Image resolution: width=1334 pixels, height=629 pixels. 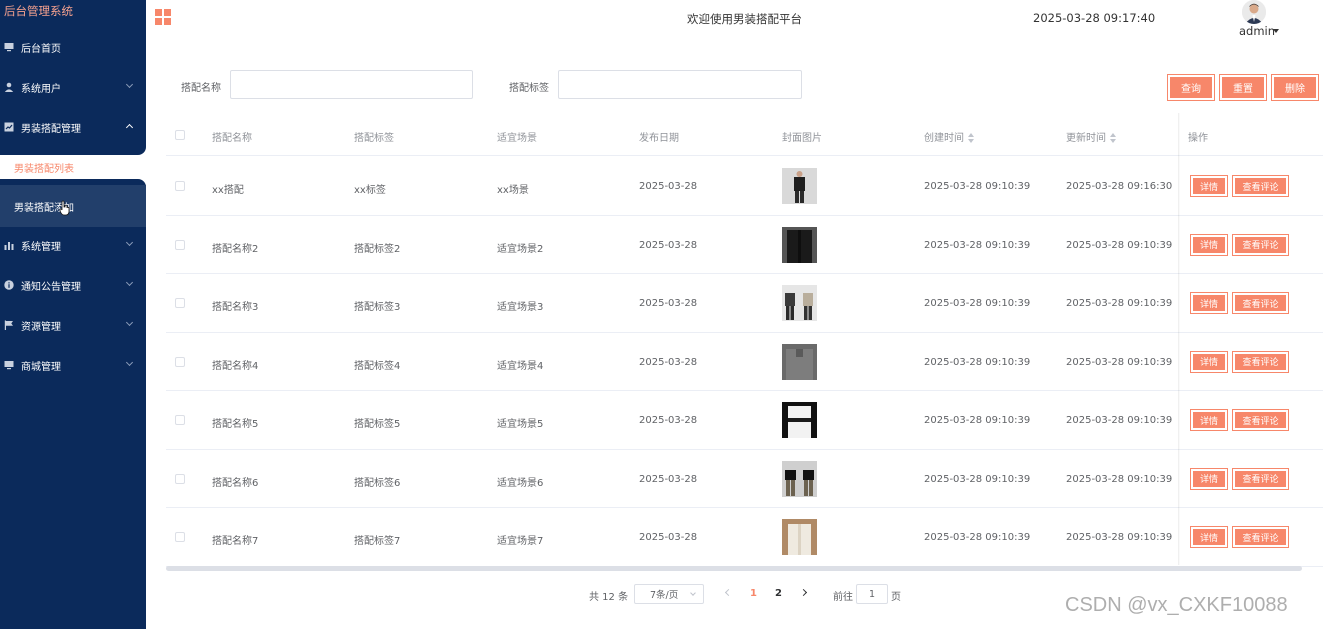 I want to click on page-1: 1, so click(x=753, y=593).